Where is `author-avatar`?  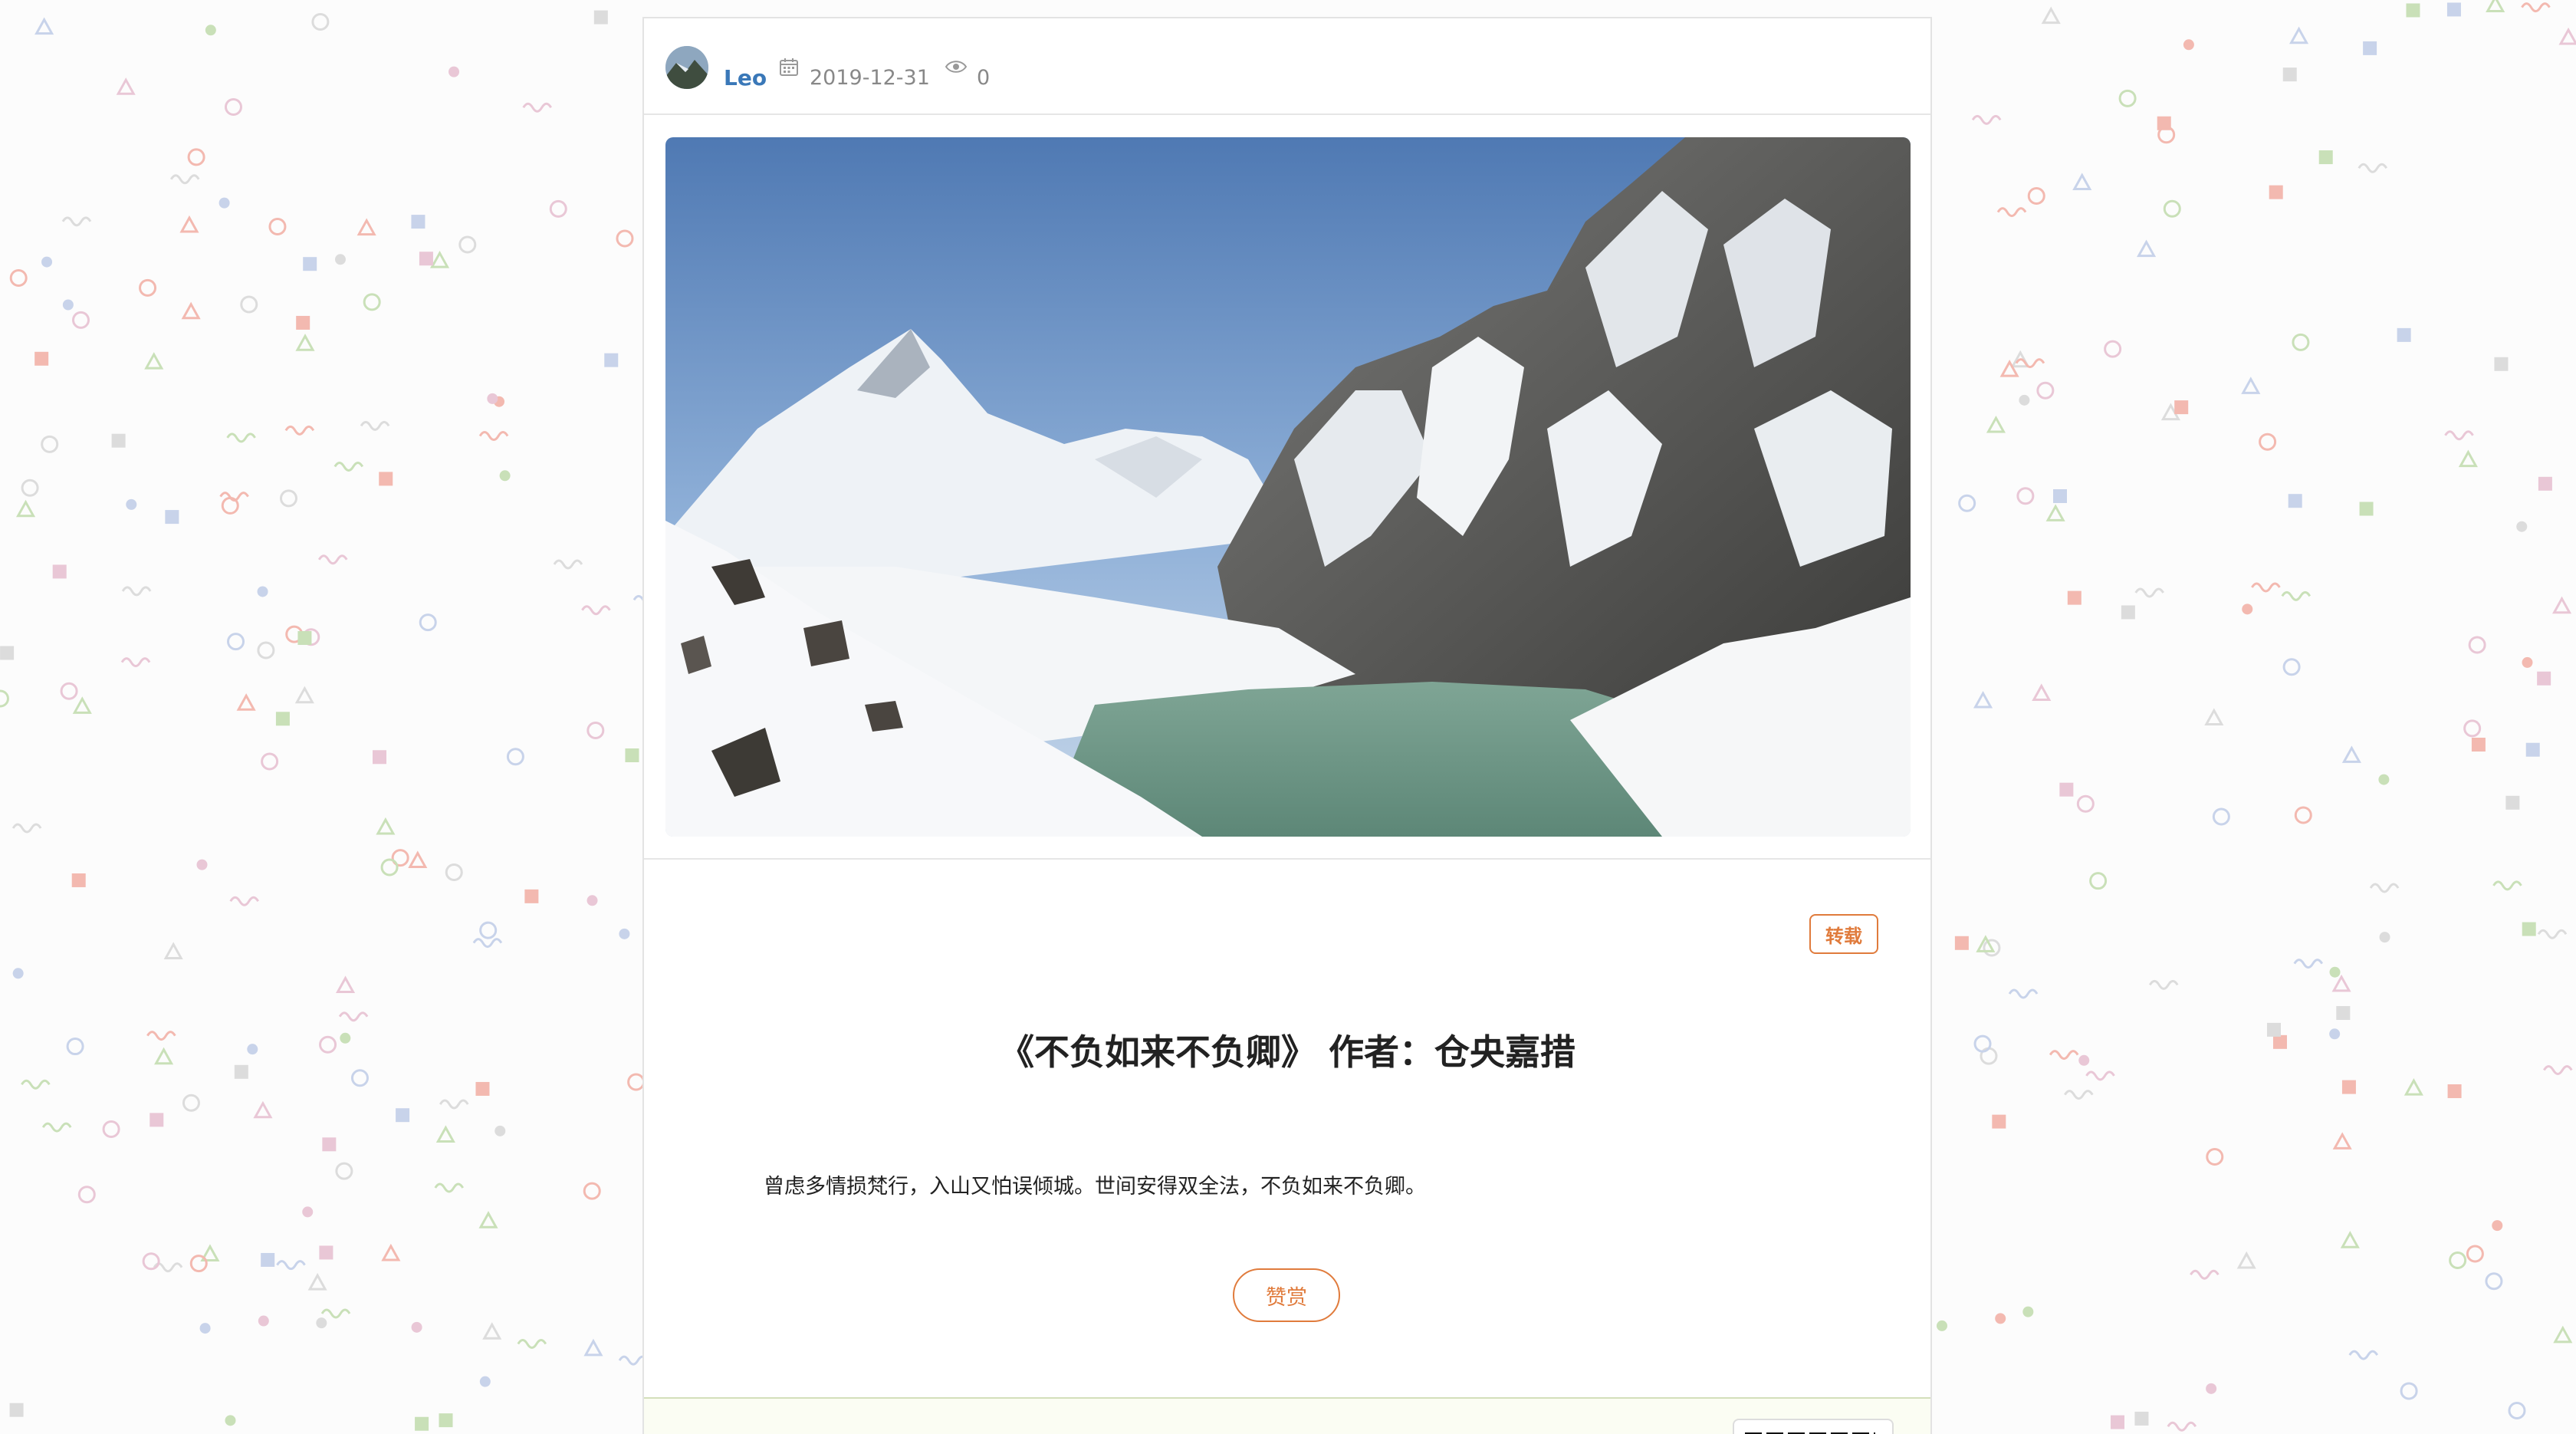
author-avatar is located at coordinates (686, 67).